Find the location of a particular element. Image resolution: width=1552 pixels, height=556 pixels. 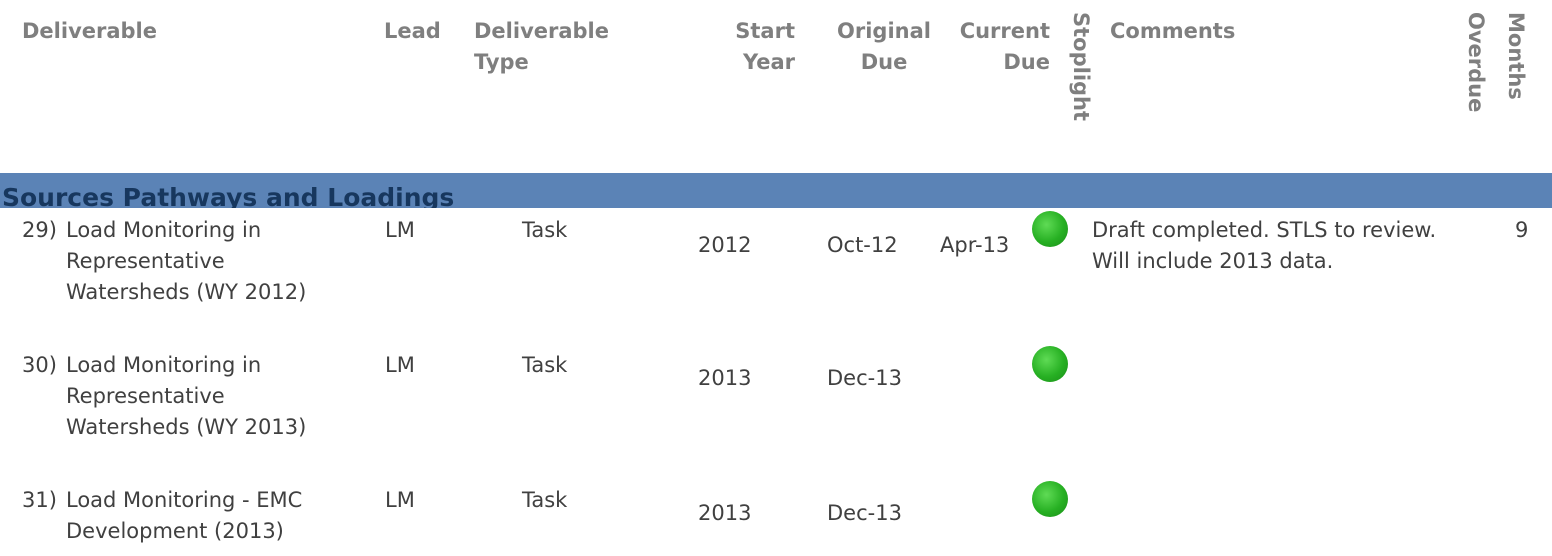

header-lead: Lead is located at coordinates (412, 31).